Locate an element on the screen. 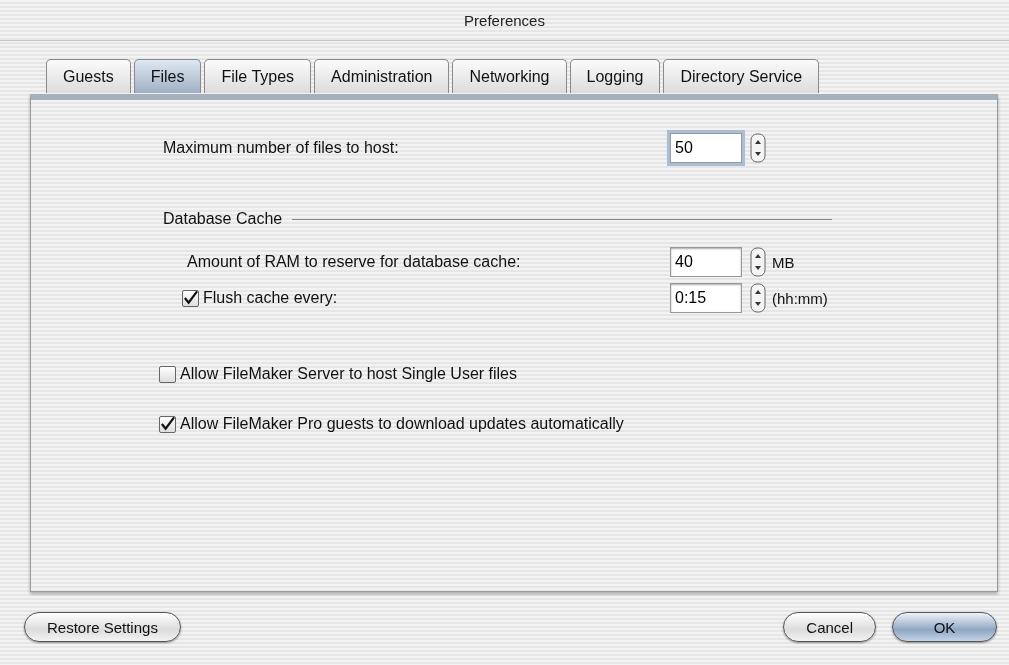 This screenshot has height=665, width=1009. input-field: 50 is located at coordinates (706, 148).